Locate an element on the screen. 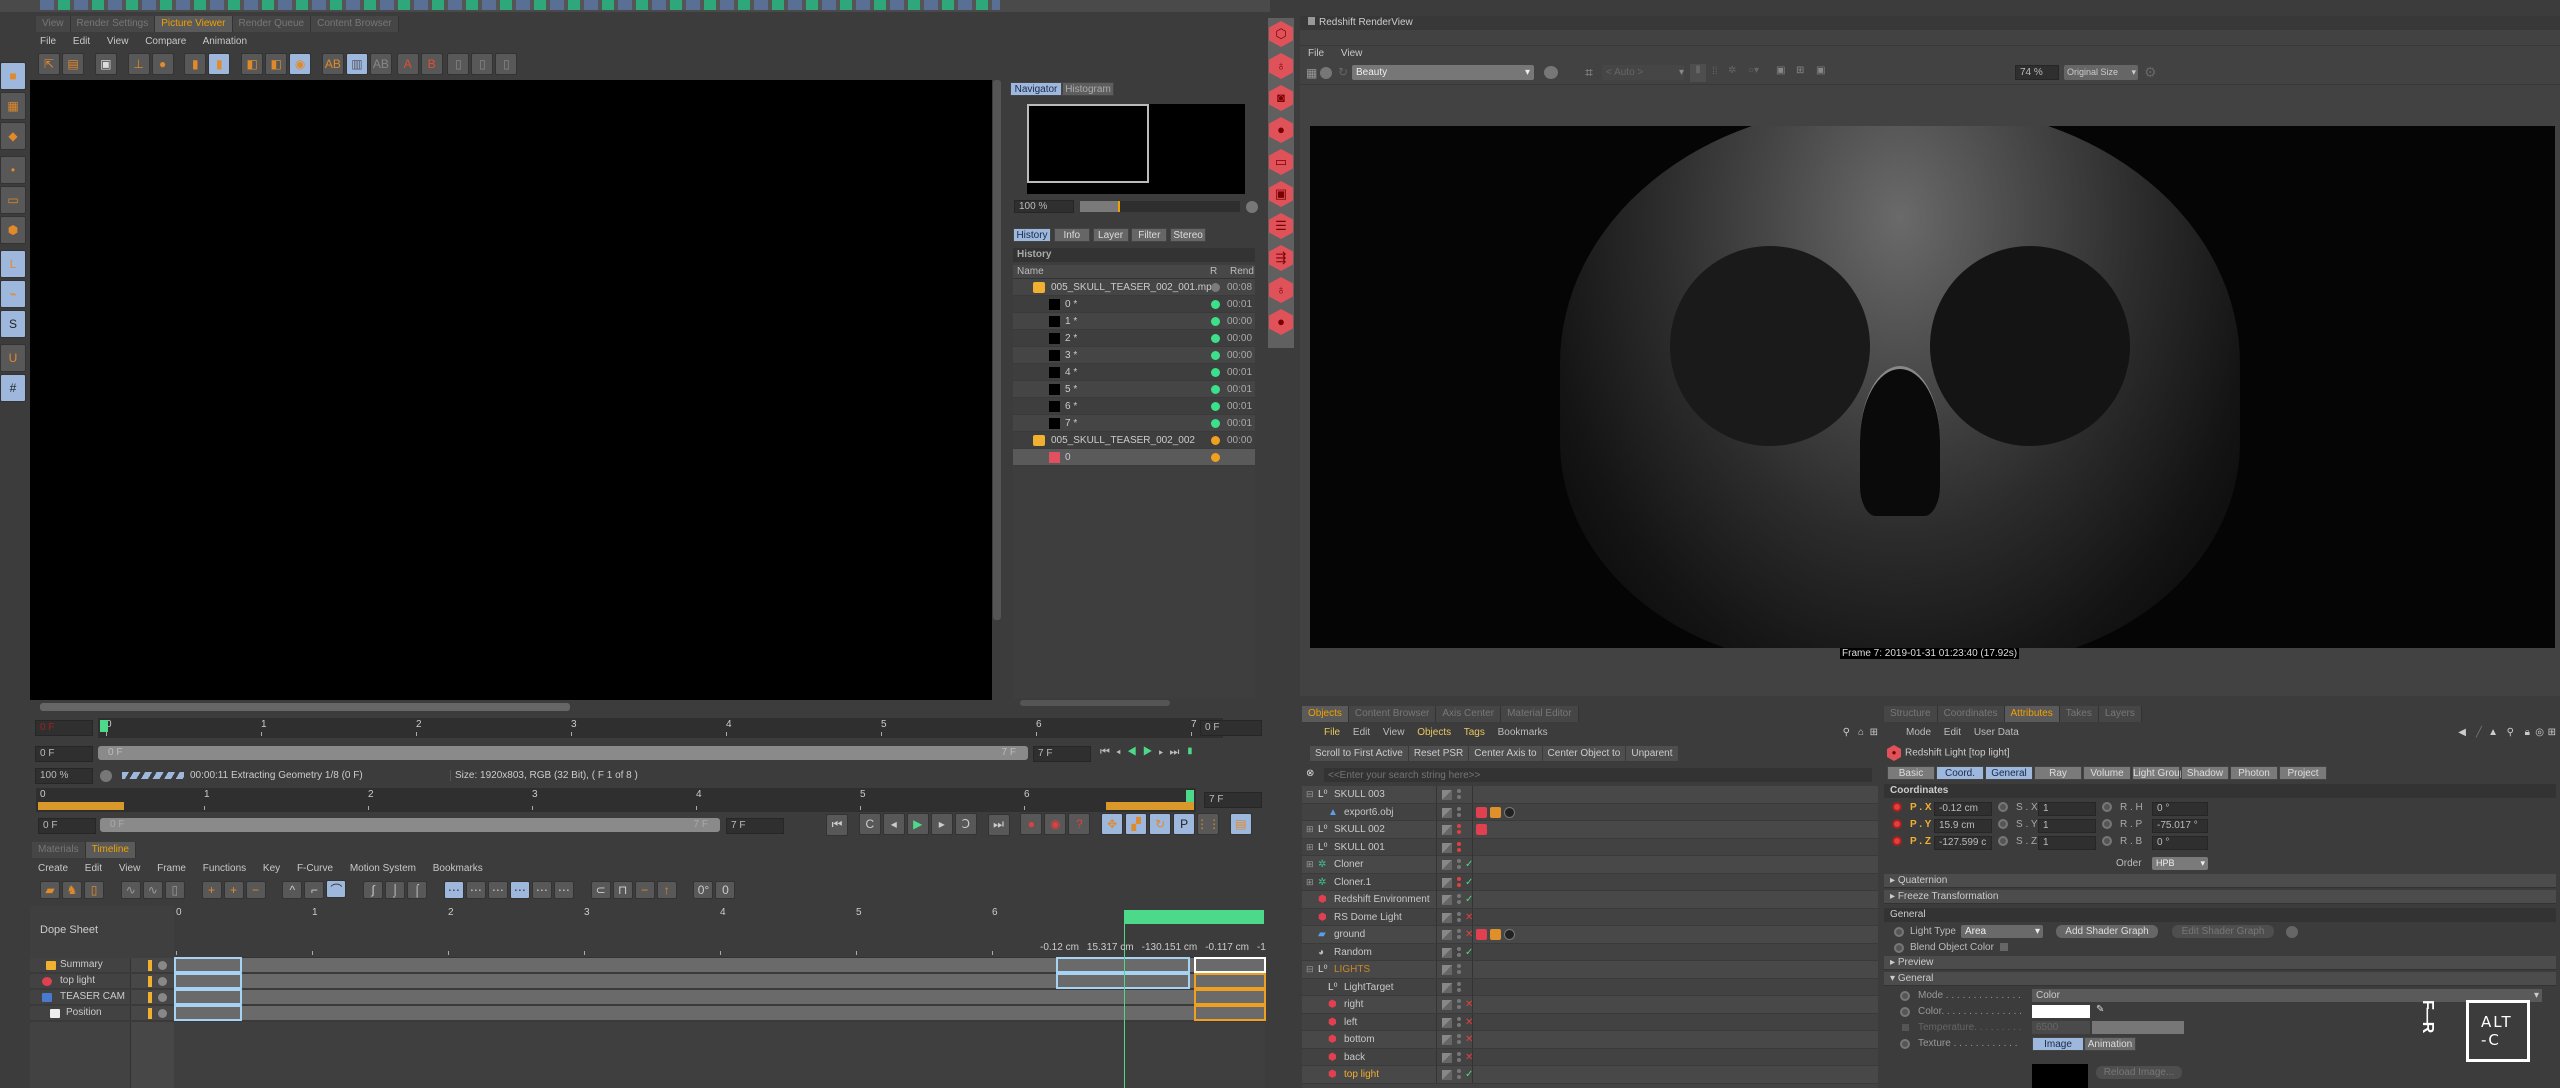 The image size is (2560, 1088). p-value-field: 15.9 cm is located at coordinates (1963, 826).